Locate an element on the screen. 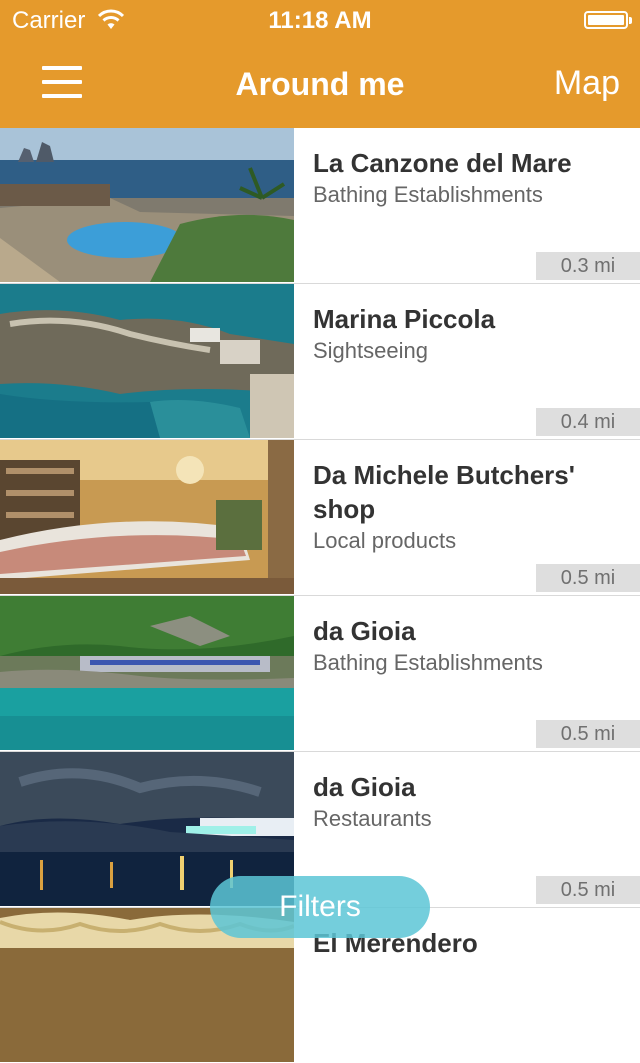 Image resolution: width=640 pixels, height=1063 pixels. status-bar: Carrier 11:18 AM is located at coordinates (320, 20).